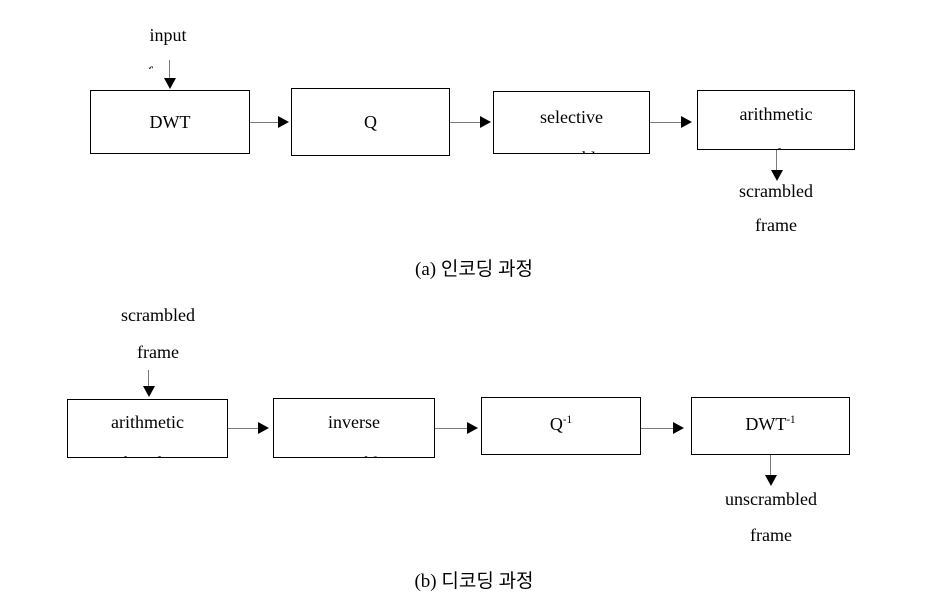  Describe the element at coordinates (771, 480) in the screenshot. I see `decoding-output-arrow-head` at that location.